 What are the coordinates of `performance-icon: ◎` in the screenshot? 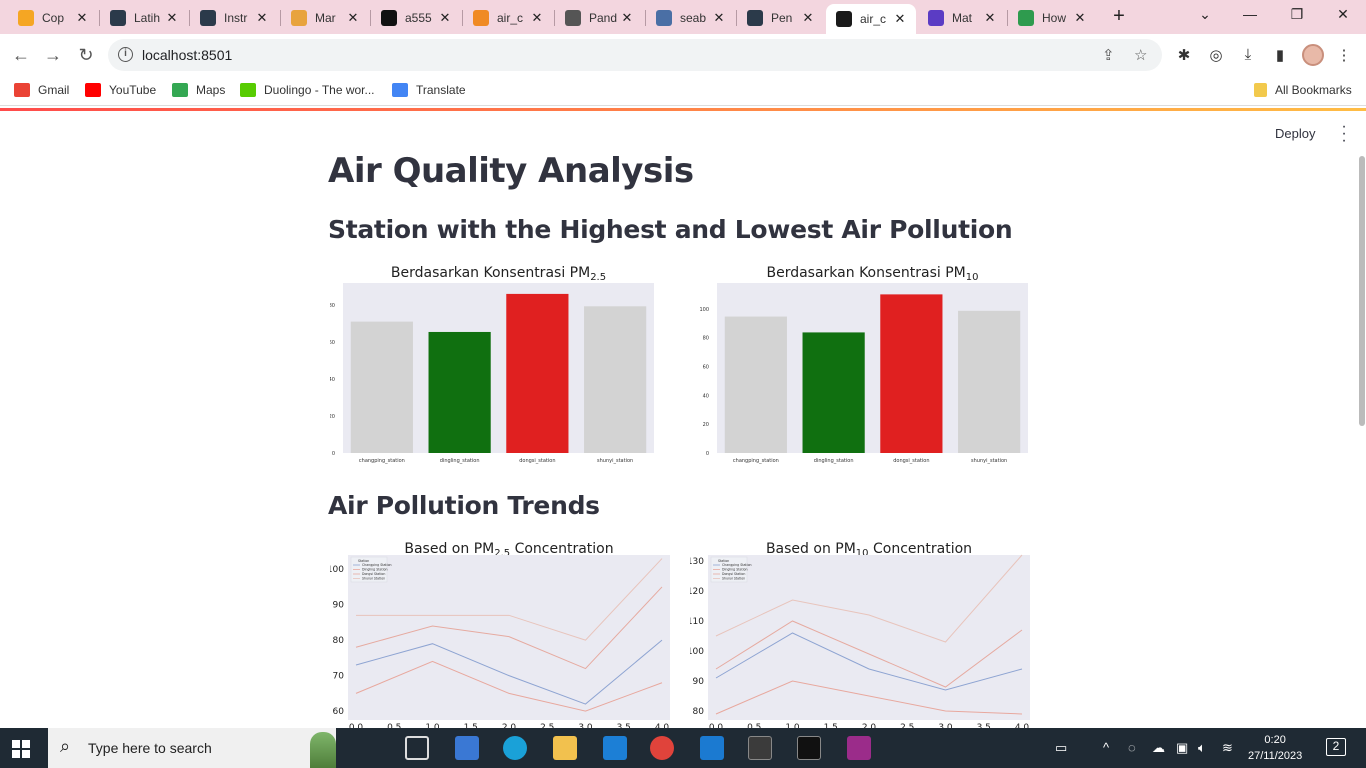 It's located at (1216, 56).